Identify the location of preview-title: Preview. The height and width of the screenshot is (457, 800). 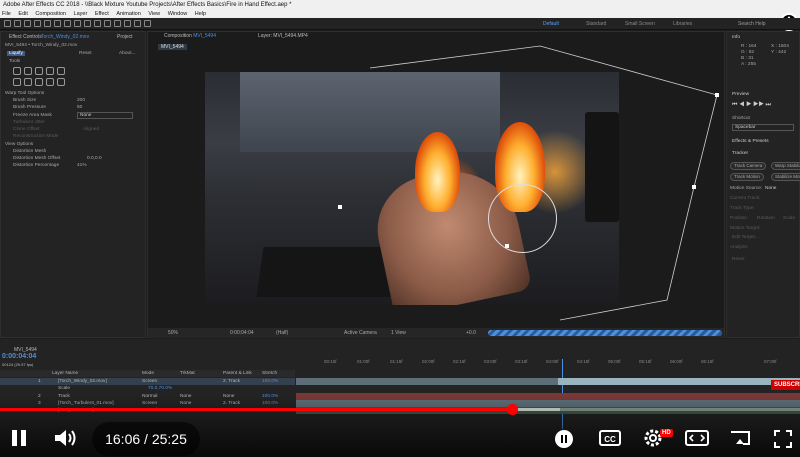
(740, 94).